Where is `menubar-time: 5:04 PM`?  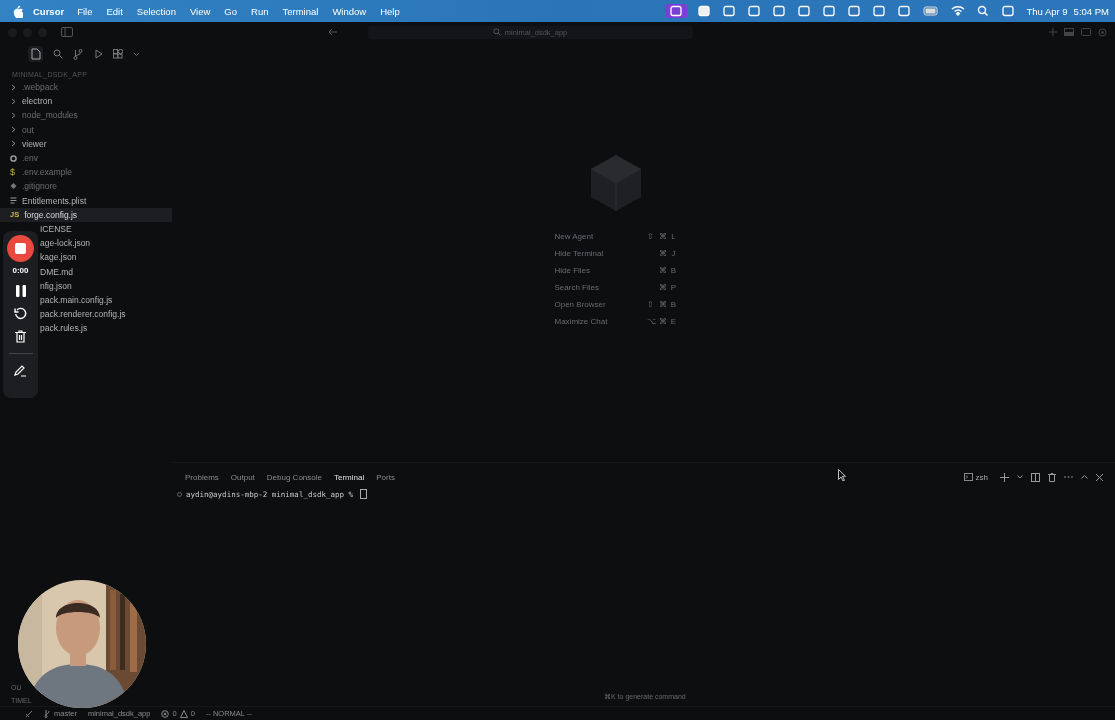
menubar-time: 5:04 PM is located at coordinates (1091, 11).